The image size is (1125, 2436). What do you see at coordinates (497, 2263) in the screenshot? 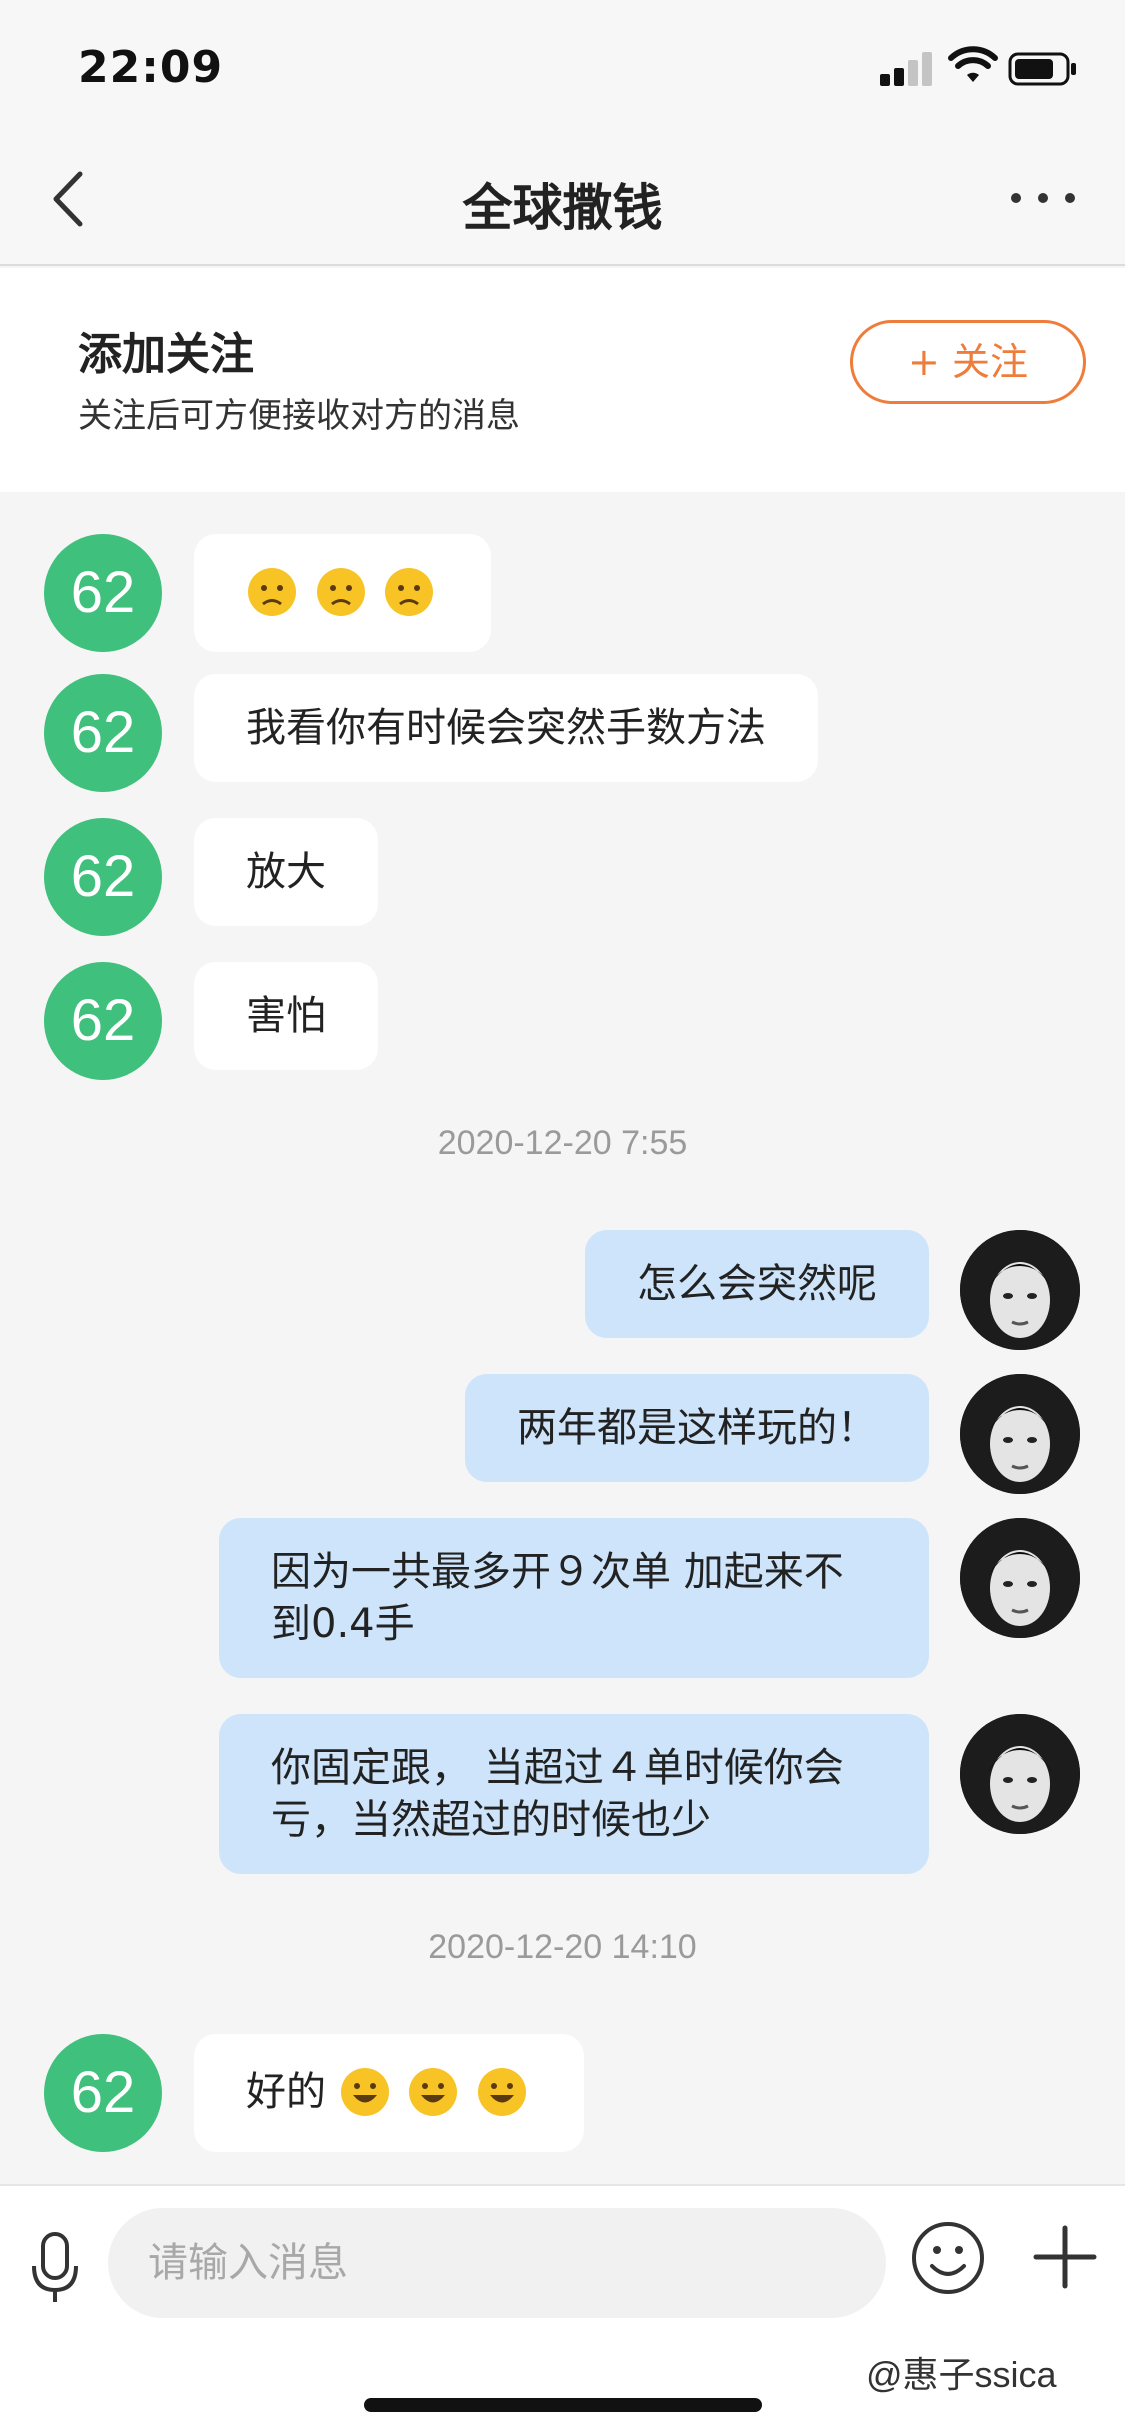
I see `message-input` at bounding box center [497, 2263].